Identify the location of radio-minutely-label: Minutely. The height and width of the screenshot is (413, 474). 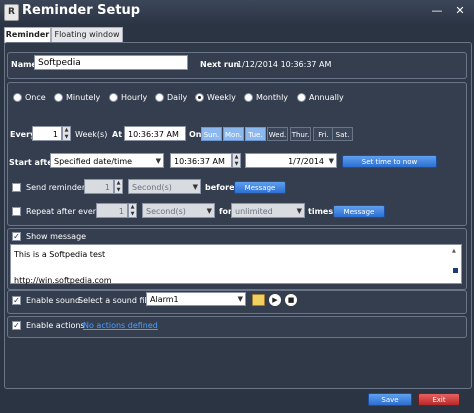
(83, 97).